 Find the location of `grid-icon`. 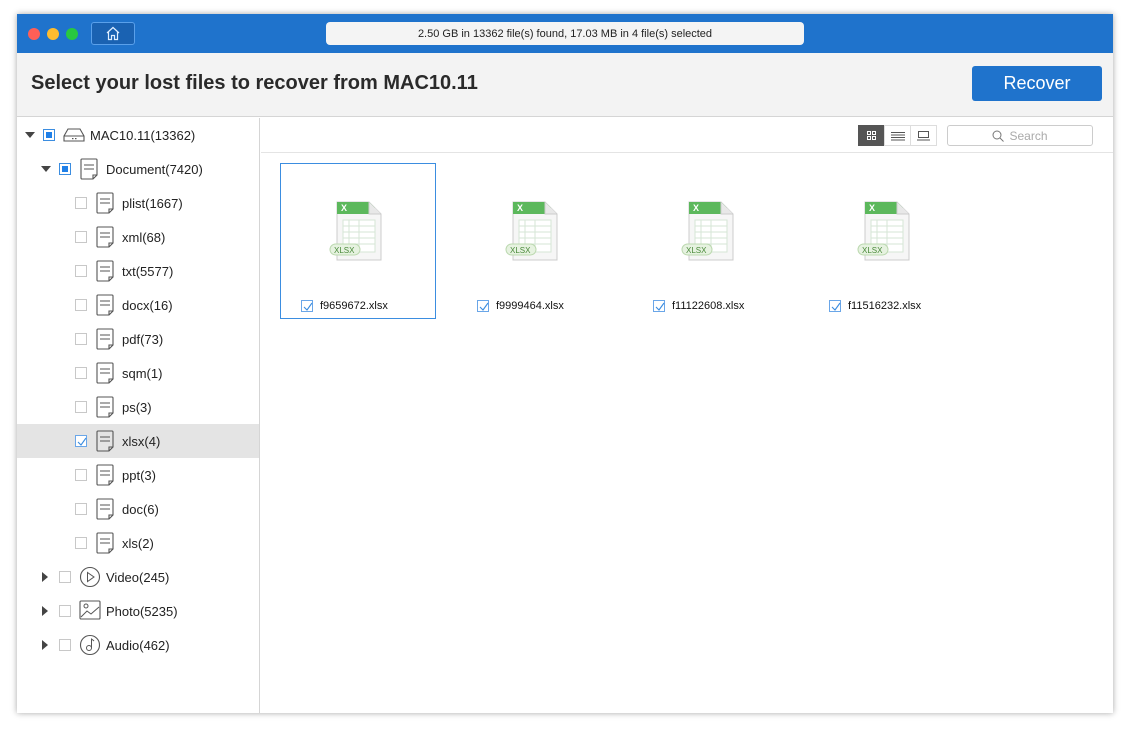

grid-icon is located at coordinates (871, 135).